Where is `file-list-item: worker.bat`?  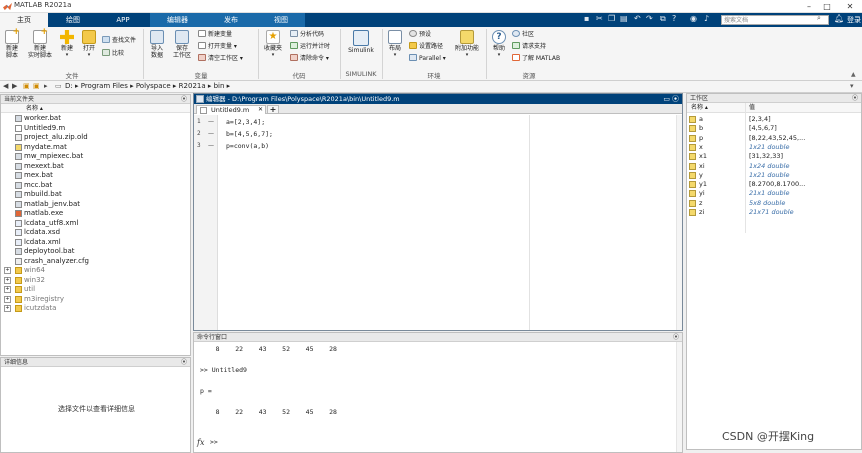 file-list-item: worker.bat is located at coordinates (95, 118).